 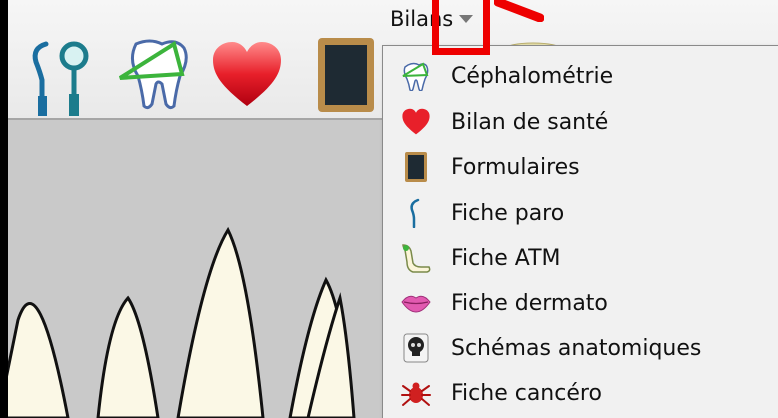 I want to click on annotation-arrow, so click(x=519, y=11).